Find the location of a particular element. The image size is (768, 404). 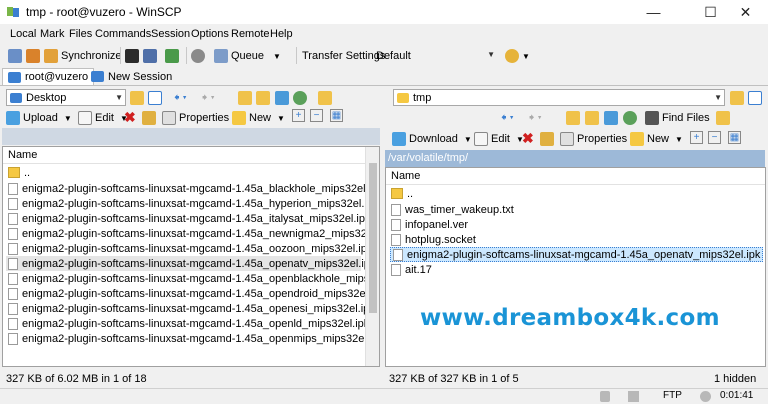

right-delete-icon: ✖ is located at coordinates (528, 138).